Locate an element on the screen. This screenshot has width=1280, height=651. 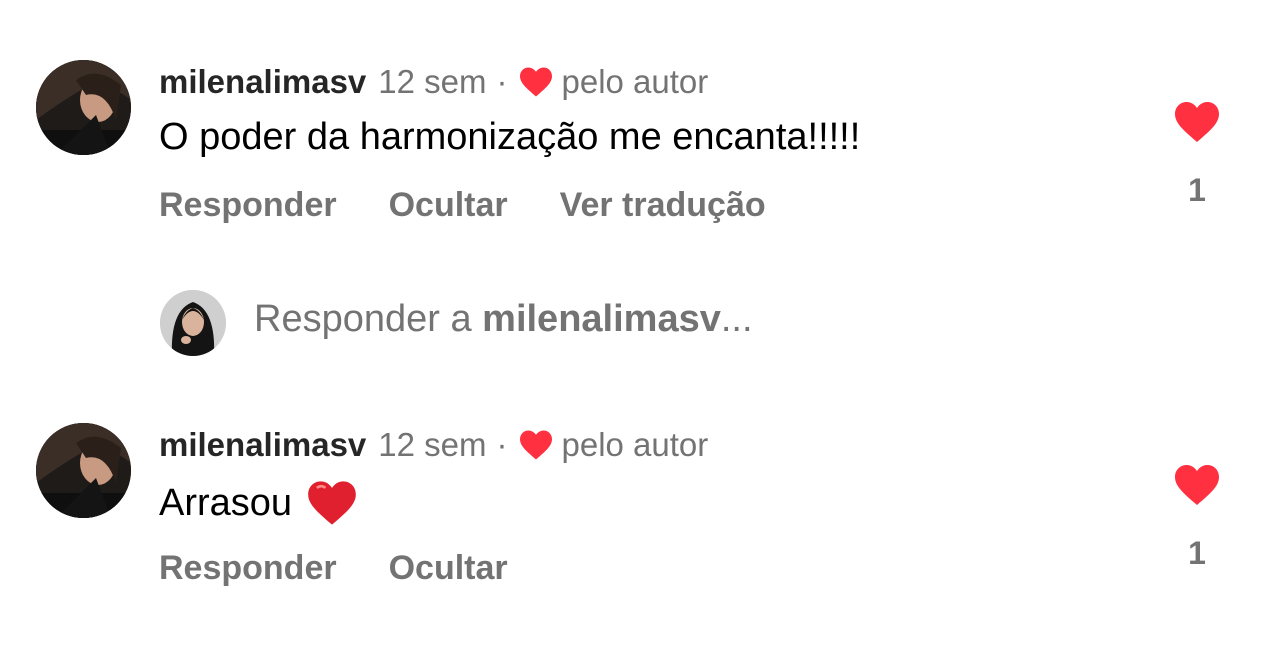
comment-text-content: O poder da harmonização me encanta!!!!! is located at coordinates (510, 136).